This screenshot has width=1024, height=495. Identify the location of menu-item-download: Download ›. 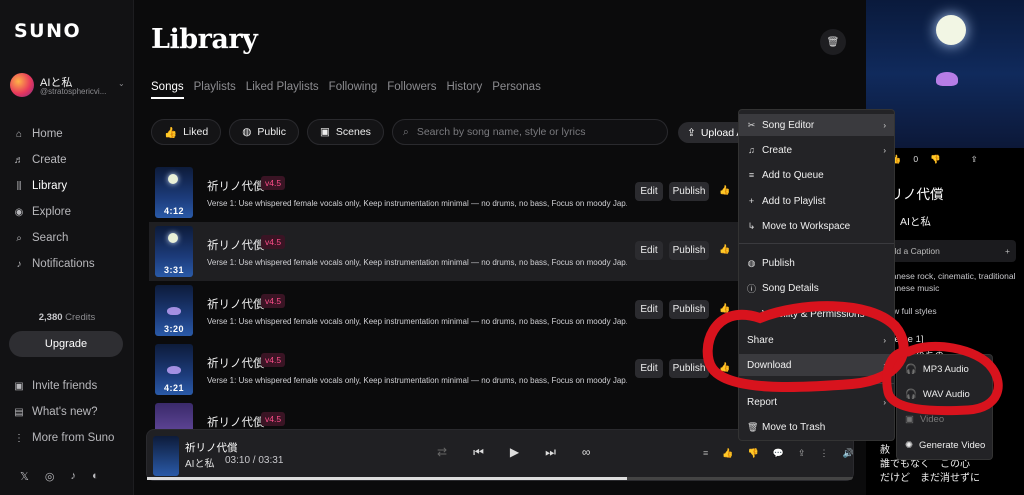
(816, 365).